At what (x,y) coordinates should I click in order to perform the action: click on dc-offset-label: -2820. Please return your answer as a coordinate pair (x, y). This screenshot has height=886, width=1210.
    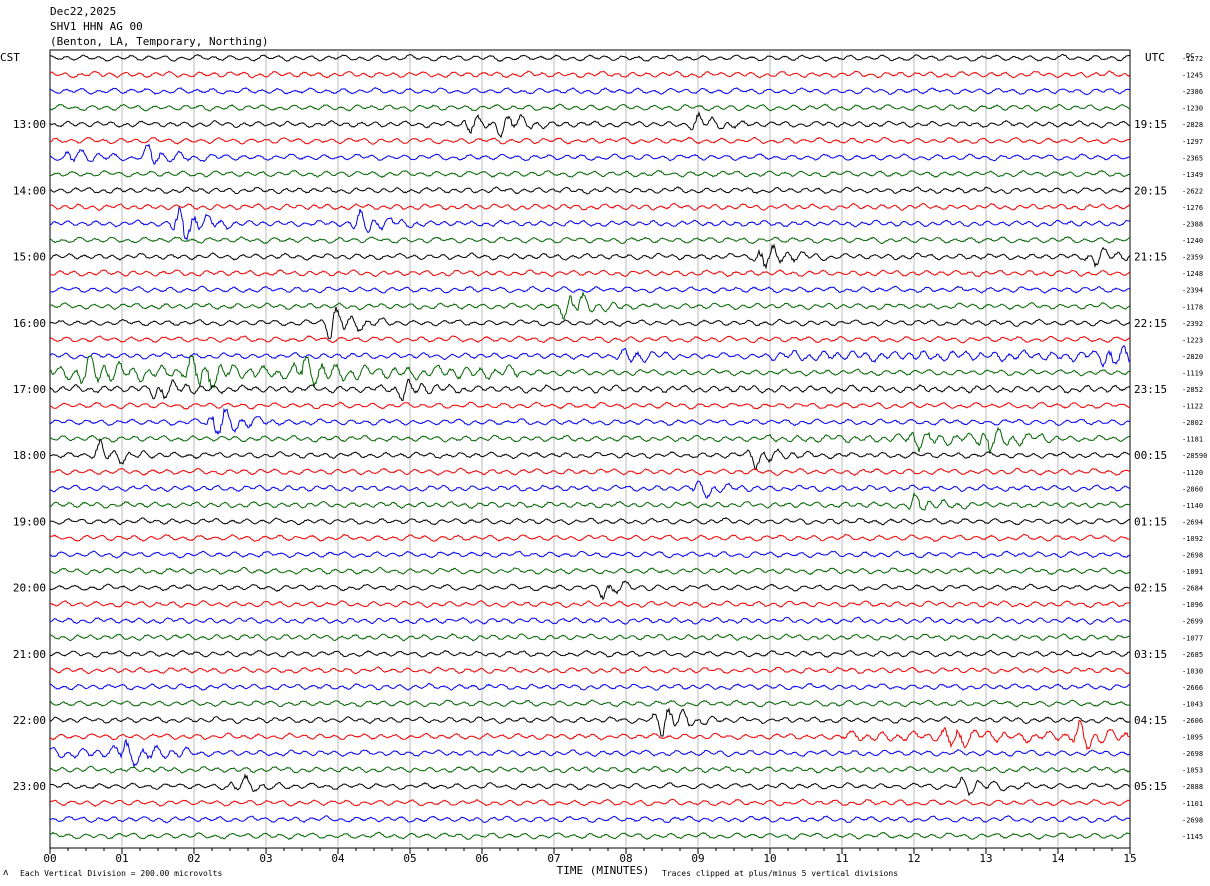
    Looking at the image, I should click on (1192, 357).